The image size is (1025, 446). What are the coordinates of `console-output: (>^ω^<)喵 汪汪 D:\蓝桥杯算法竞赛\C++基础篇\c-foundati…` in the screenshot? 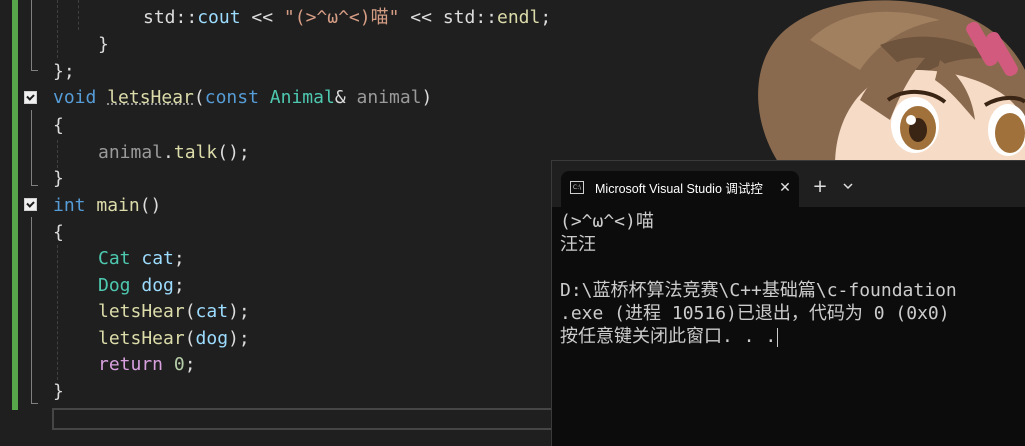 It's located at (792, 279).